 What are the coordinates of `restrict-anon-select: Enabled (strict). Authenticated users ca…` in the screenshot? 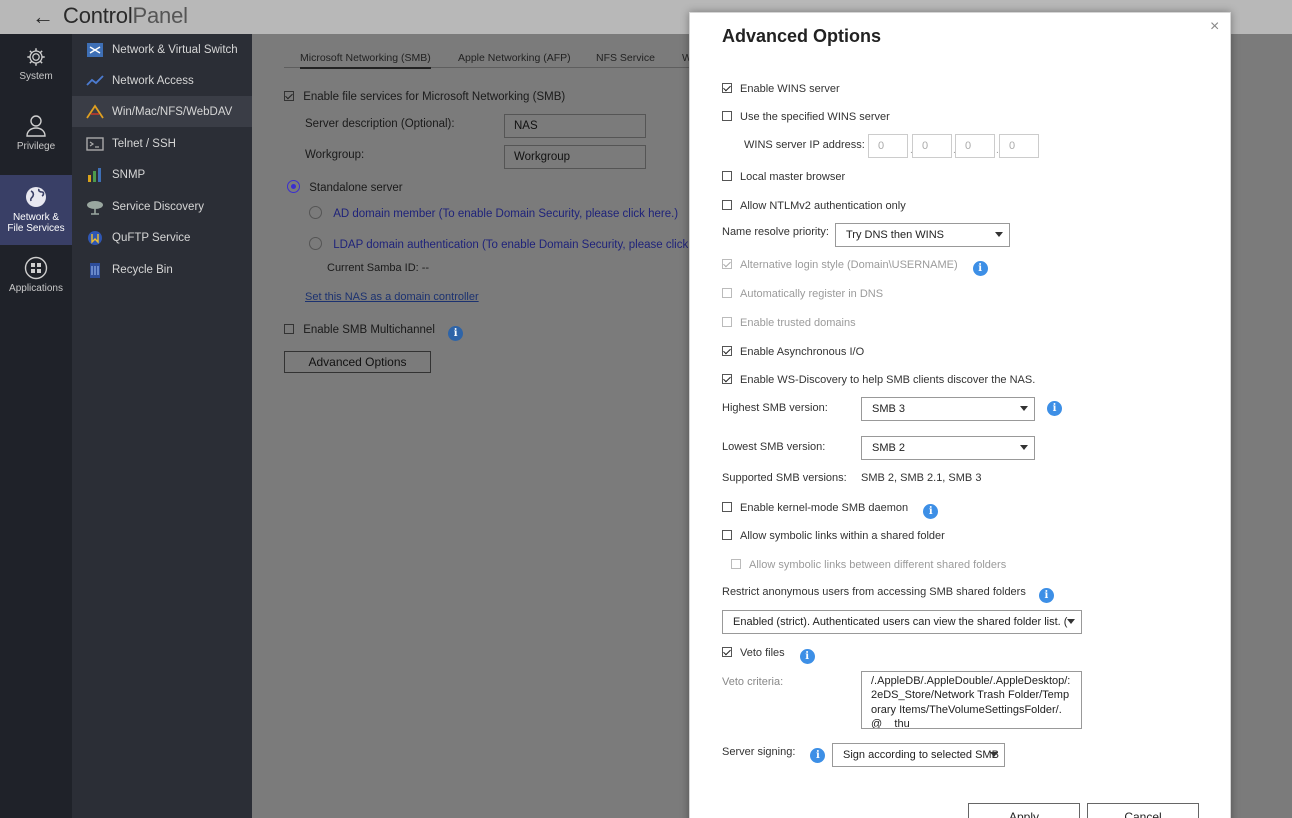 It's located at (902, 622).